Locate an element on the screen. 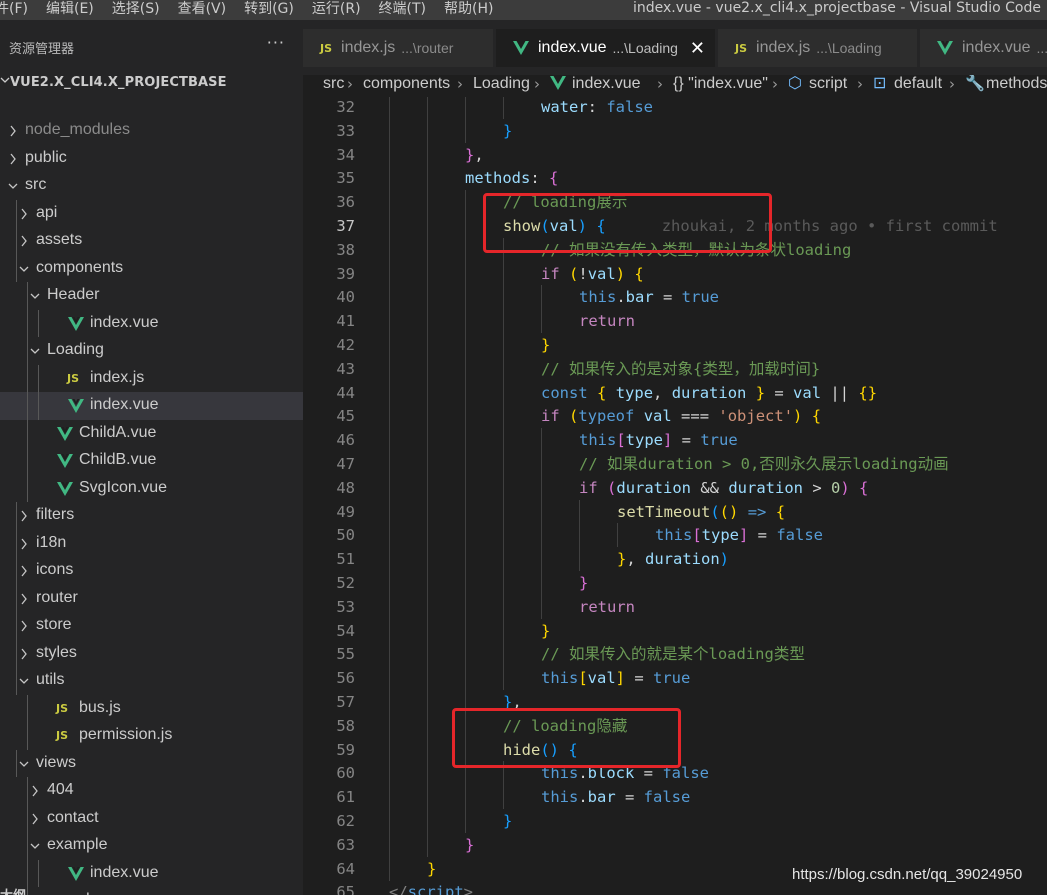 The image size is (1047, 895). menu-item: 帮助(H) is located at coordinates (468, 10).